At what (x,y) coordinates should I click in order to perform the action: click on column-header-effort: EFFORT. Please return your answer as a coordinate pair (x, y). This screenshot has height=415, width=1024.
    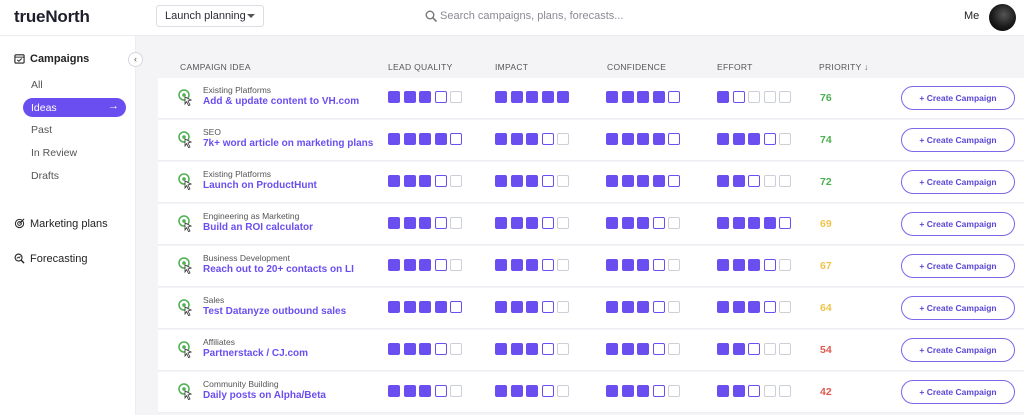
    Looking at the image, I should click on (735, 67).